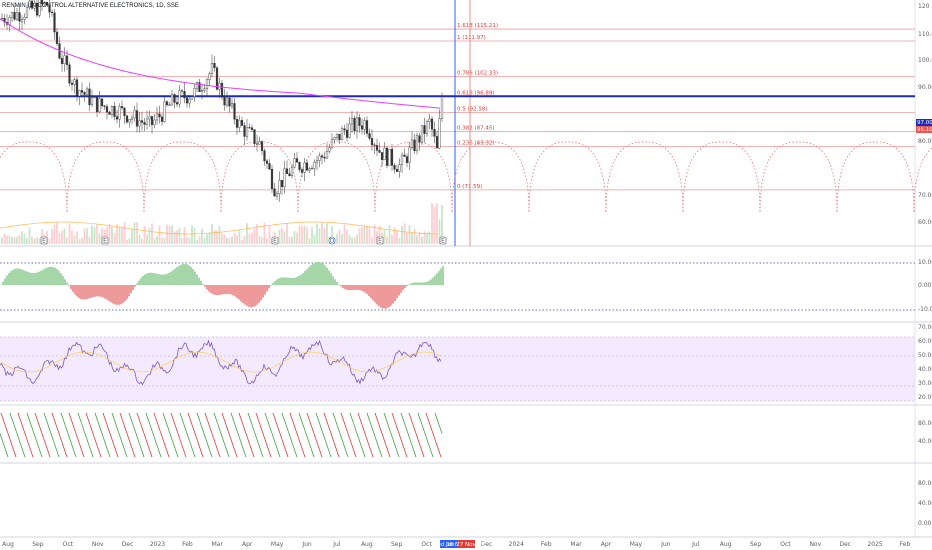  Describe the element at coordinates (221, 435) in the screenshot. I see `stoch-d-line` at that location.